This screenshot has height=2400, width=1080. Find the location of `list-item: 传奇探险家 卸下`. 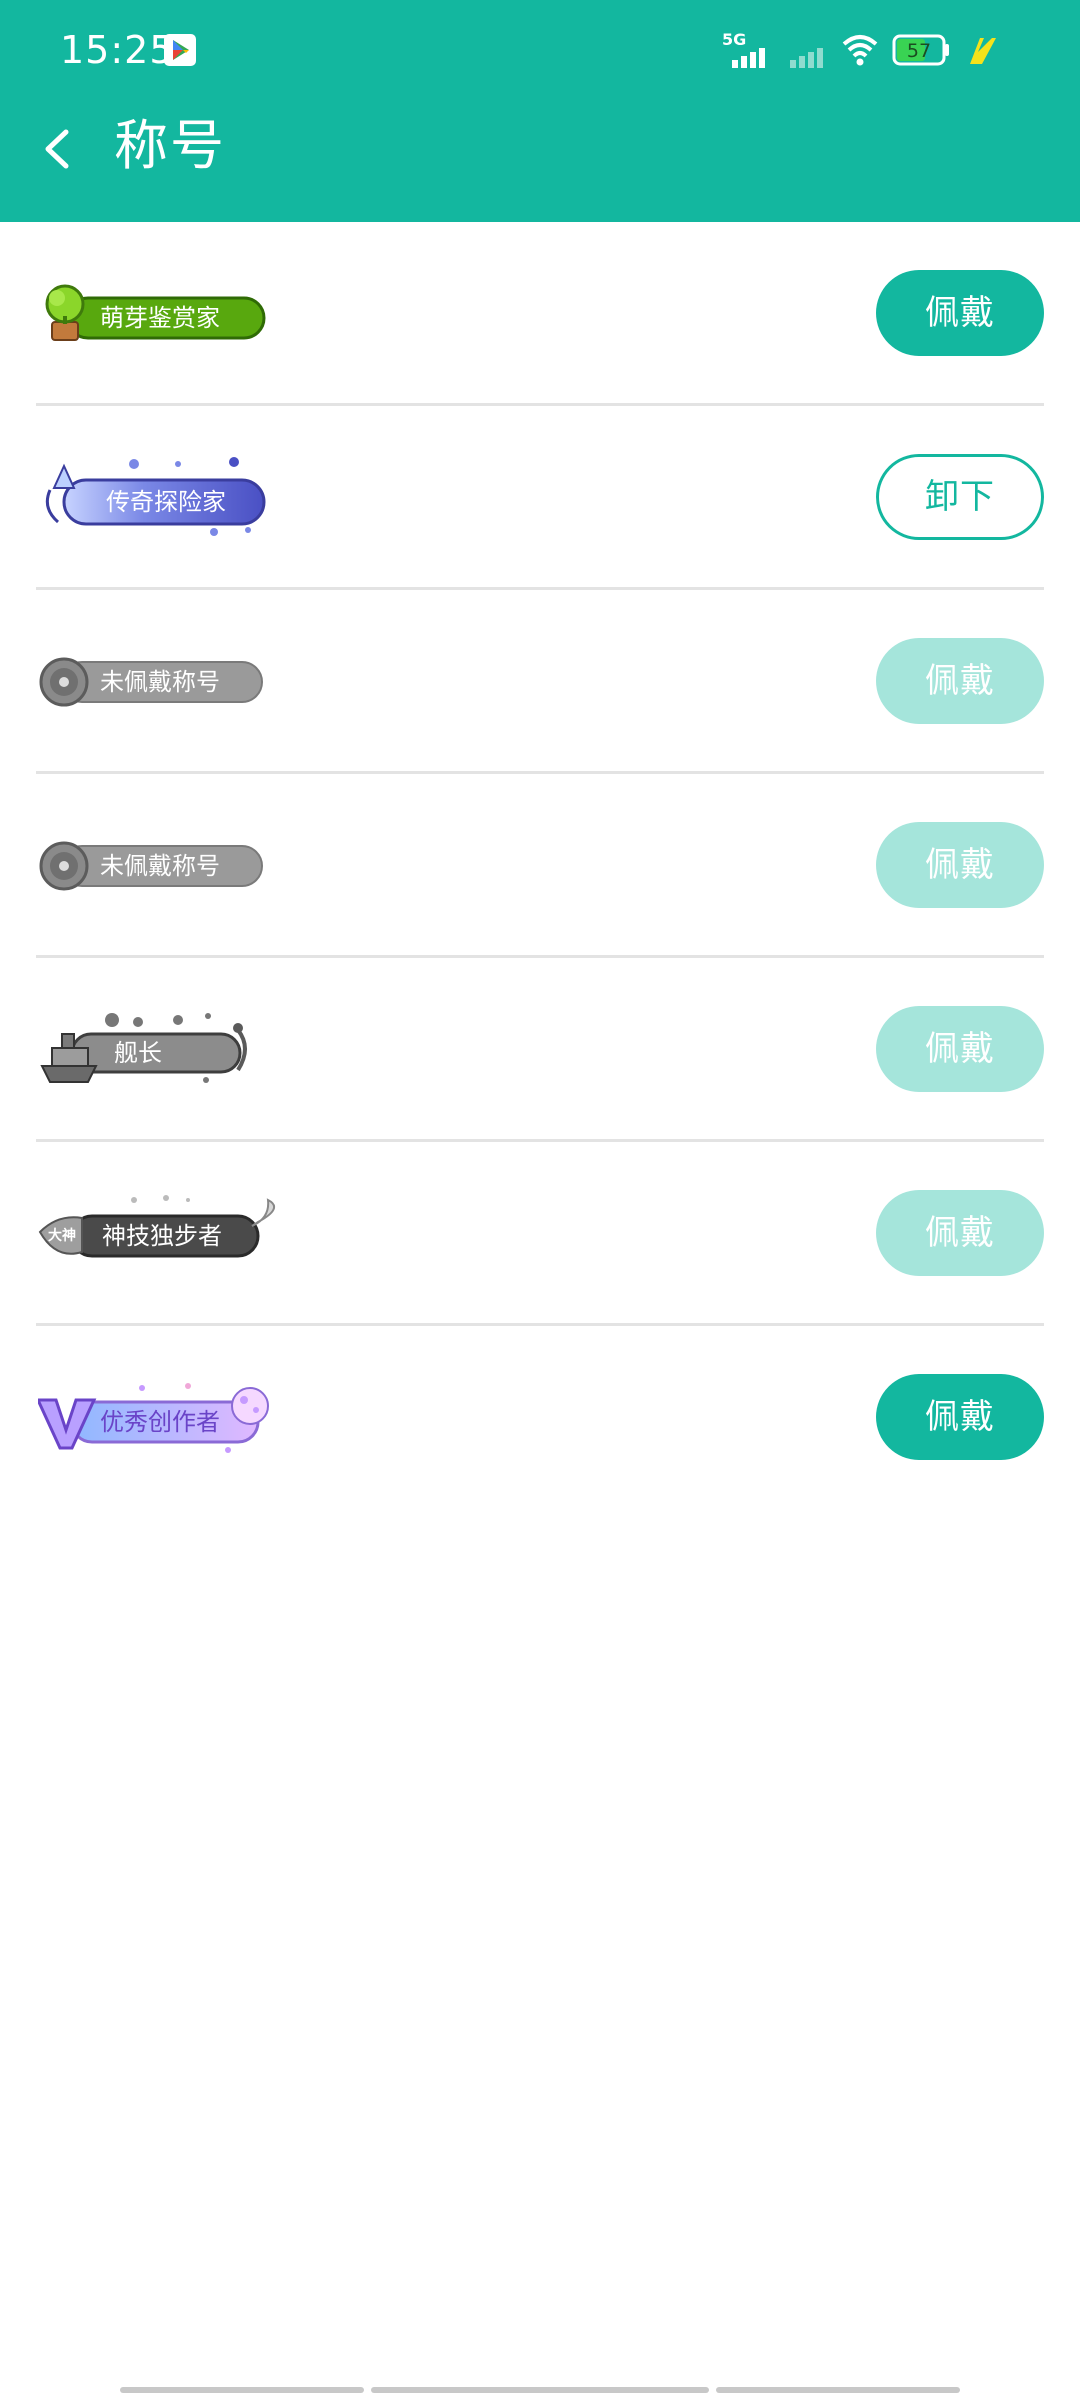

list-item: 传奇探险家 卸下 is located at coordinates (540, 498).